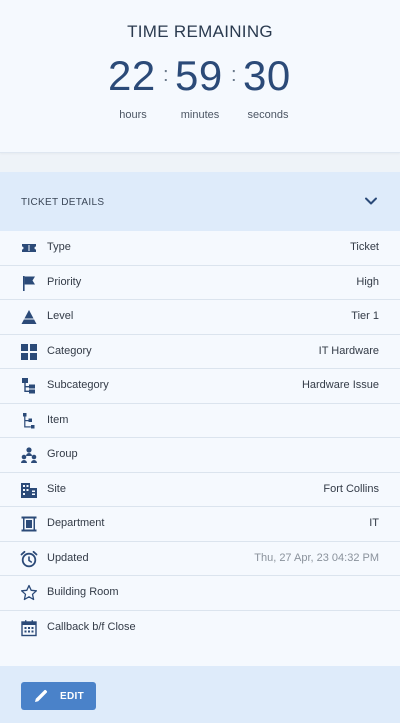 This screenshot has height=723, width=400. Describe the element at coordinates (200, 201) in the screenshot. I see `ticket-details-header: TICKET DETAILS` at that location.